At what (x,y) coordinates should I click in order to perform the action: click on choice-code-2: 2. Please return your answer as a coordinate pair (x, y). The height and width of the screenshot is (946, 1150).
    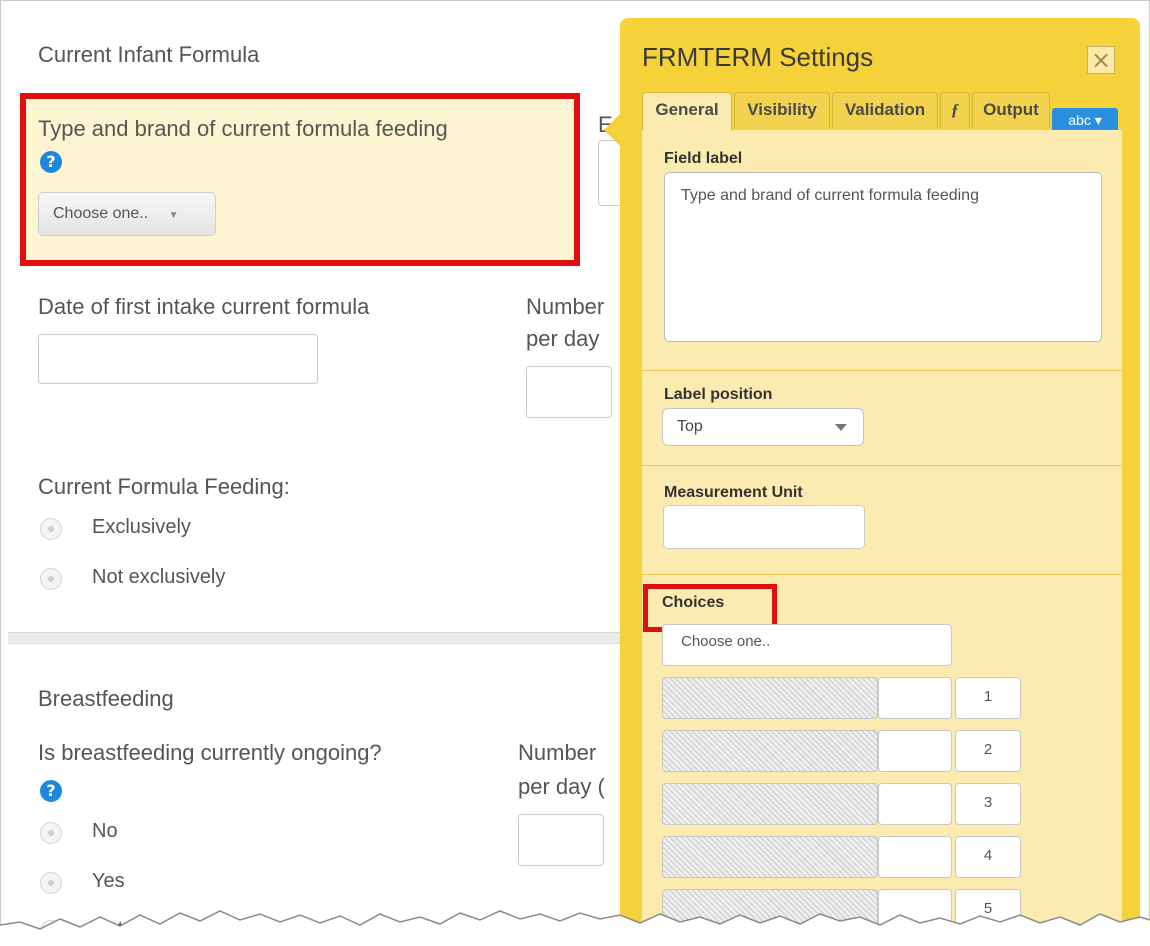
    Looking at the image, I should click on (988, 751).